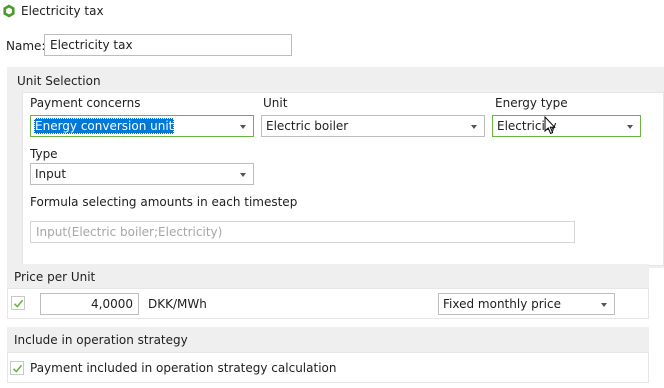 This screenshot has width=664, height=388. What do you see at coordinates (168, 45) in the screenshot?
I see `name-field: Electricity tax` at bounding box center [168, 45].